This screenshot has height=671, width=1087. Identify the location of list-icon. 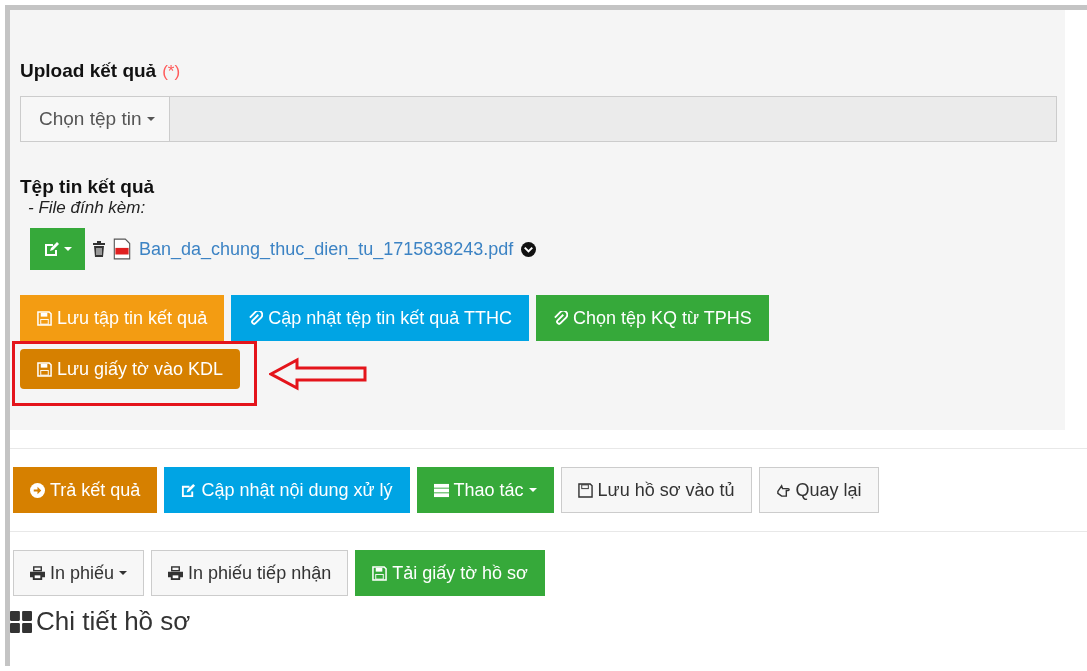
(441, 490).